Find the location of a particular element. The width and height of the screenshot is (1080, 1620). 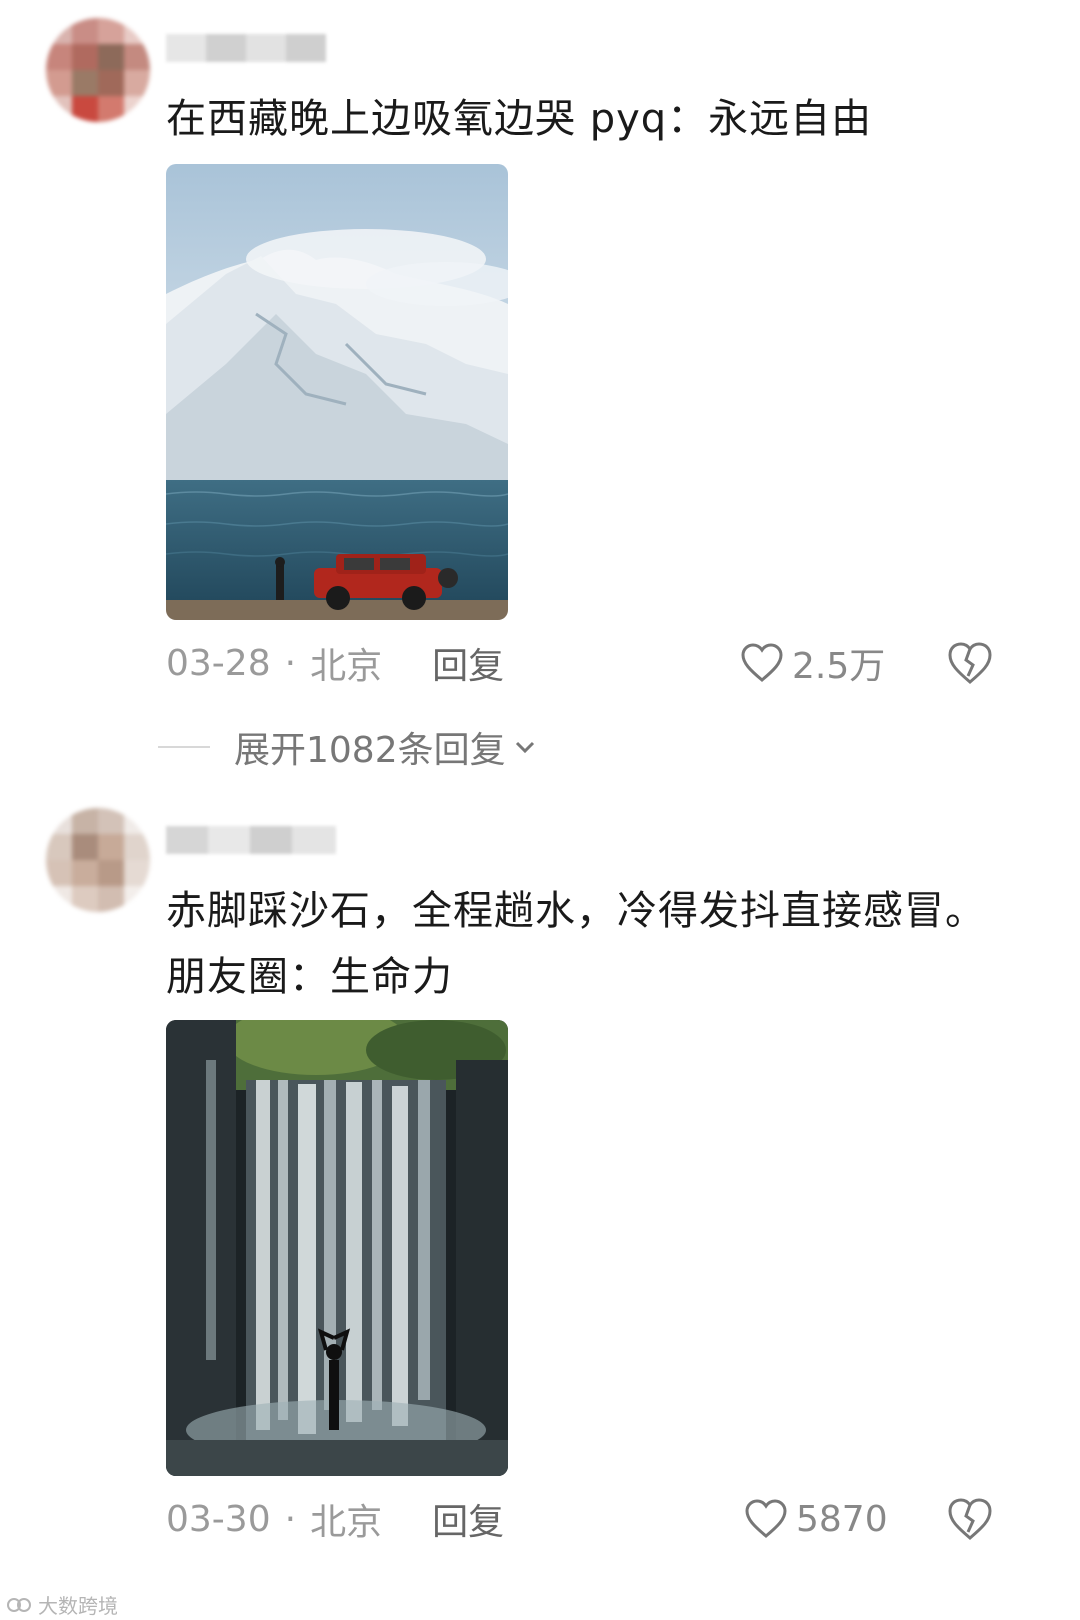

like-button: 5870 is located at coordinates (816, 1519).